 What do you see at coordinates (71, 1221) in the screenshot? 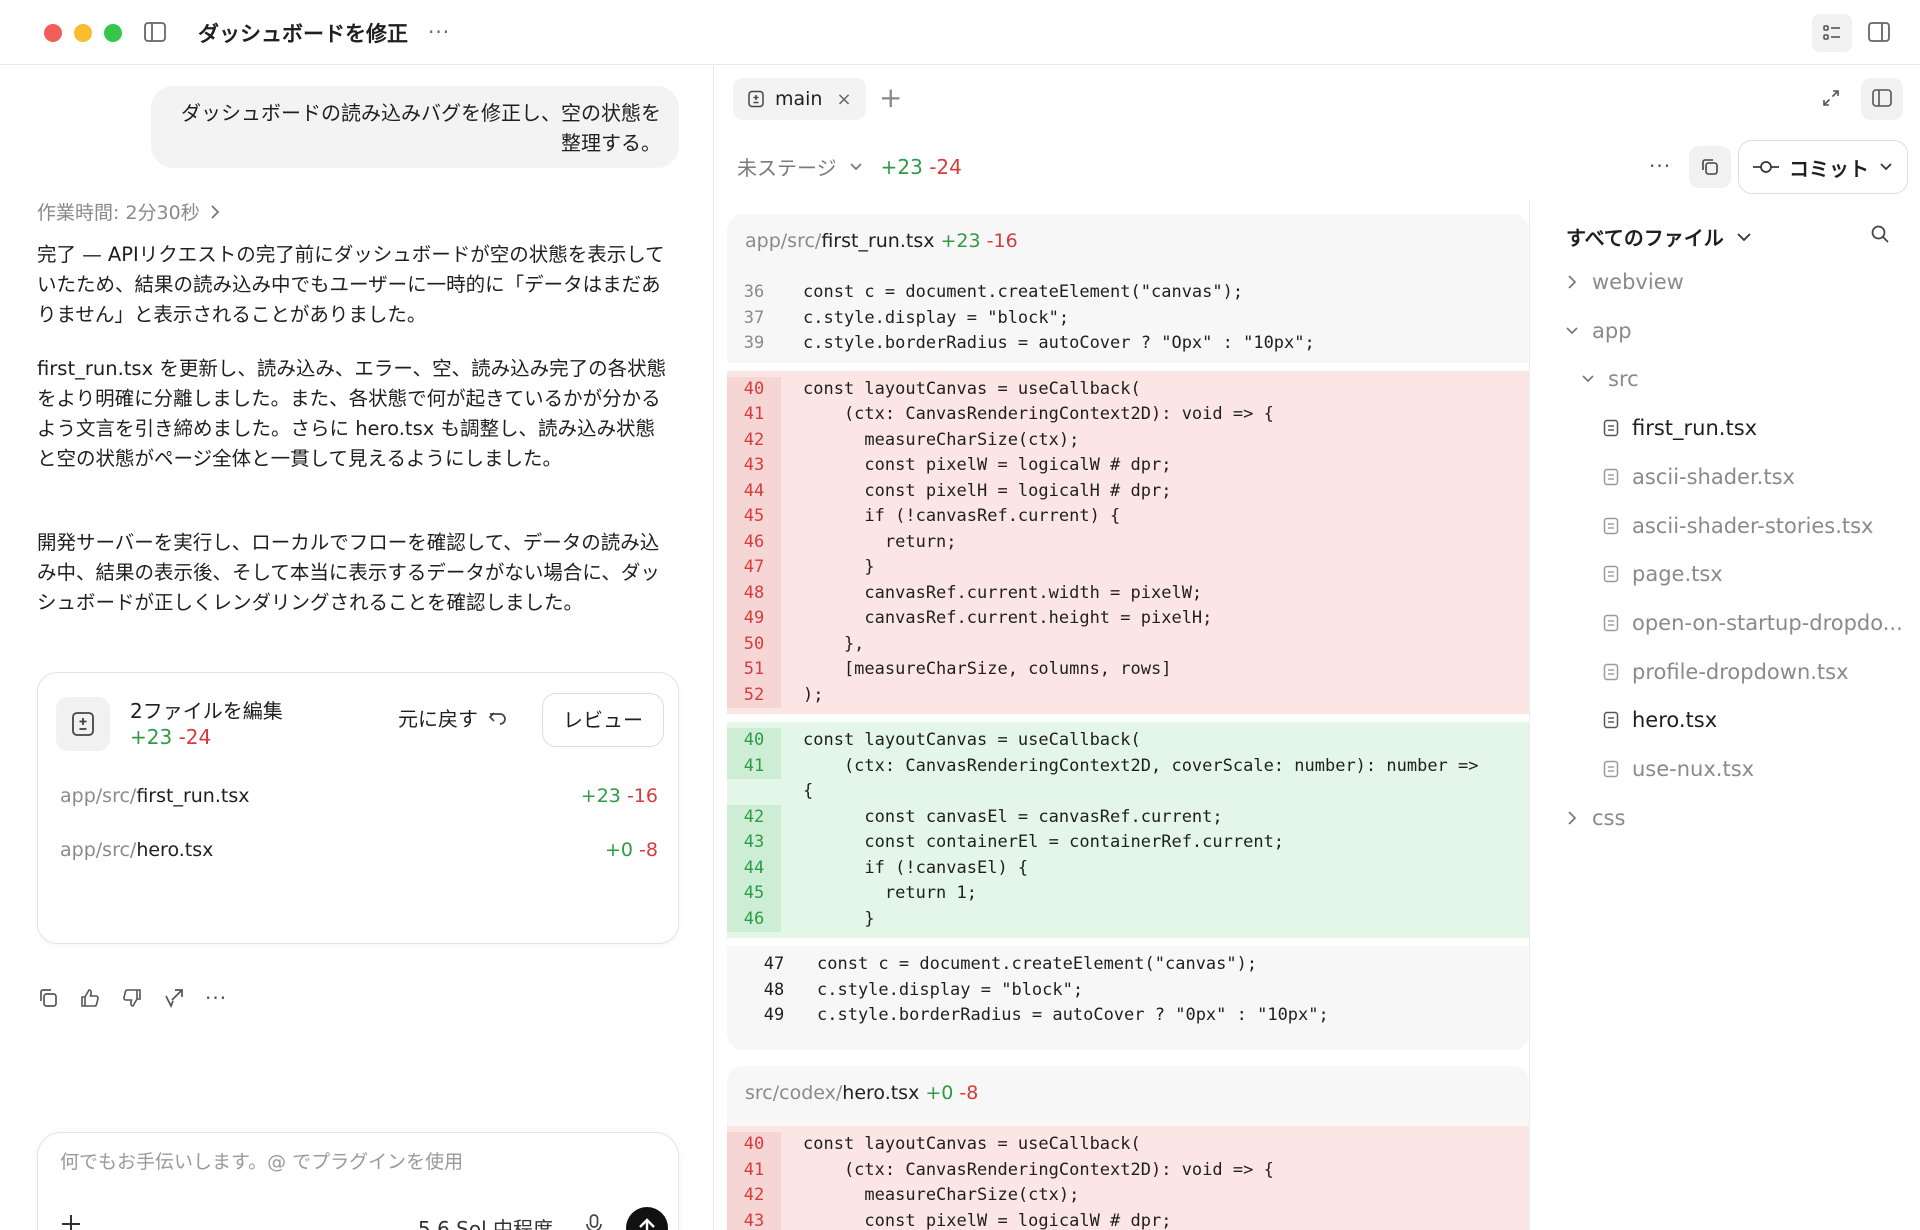
I see `add-attachment-button` at bounding box center [71, 1221].